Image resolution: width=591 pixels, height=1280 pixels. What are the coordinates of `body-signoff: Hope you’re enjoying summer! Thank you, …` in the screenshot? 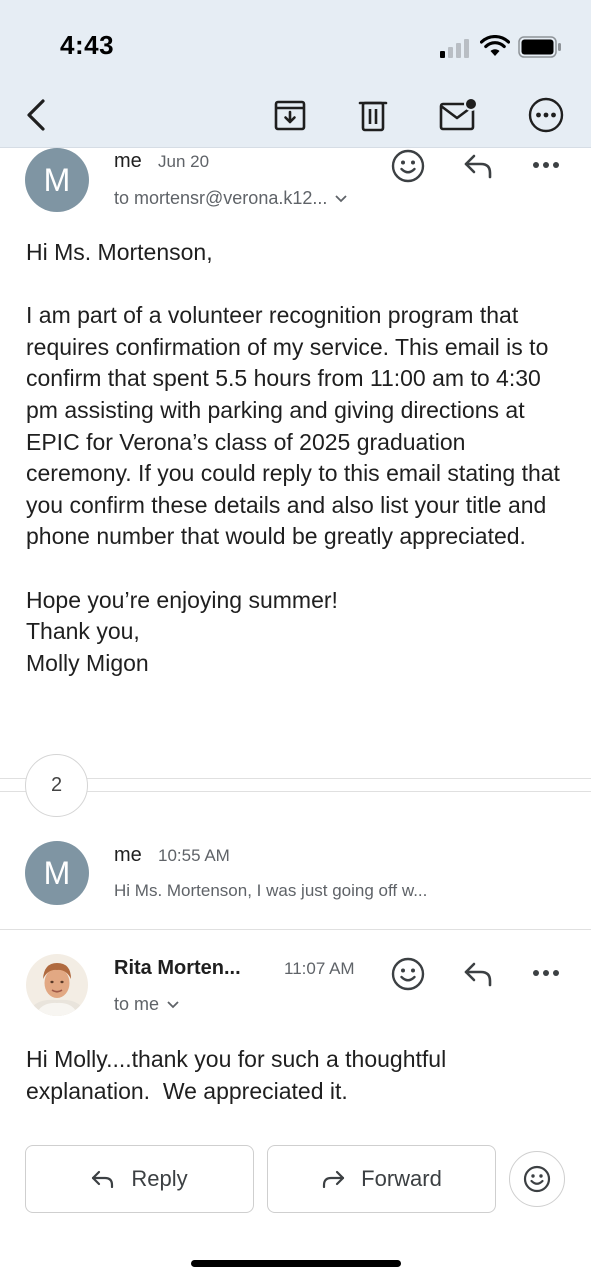 It's located at (182, 631).